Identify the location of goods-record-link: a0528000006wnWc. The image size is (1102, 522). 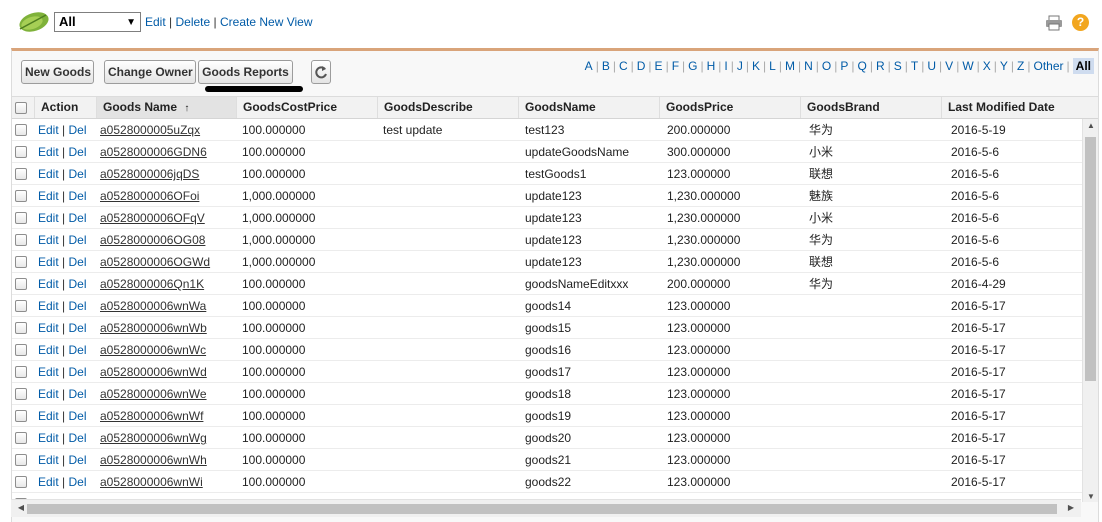
(153, 350).